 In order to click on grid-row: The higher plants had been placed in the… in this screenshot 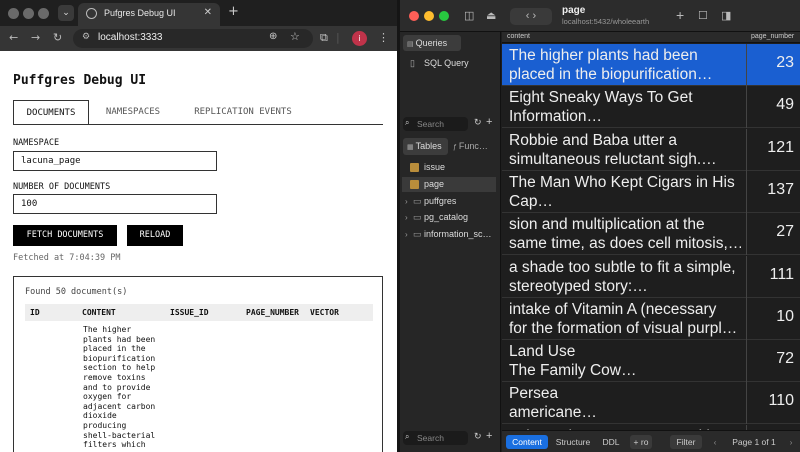, I will do `click(651, 65)`.